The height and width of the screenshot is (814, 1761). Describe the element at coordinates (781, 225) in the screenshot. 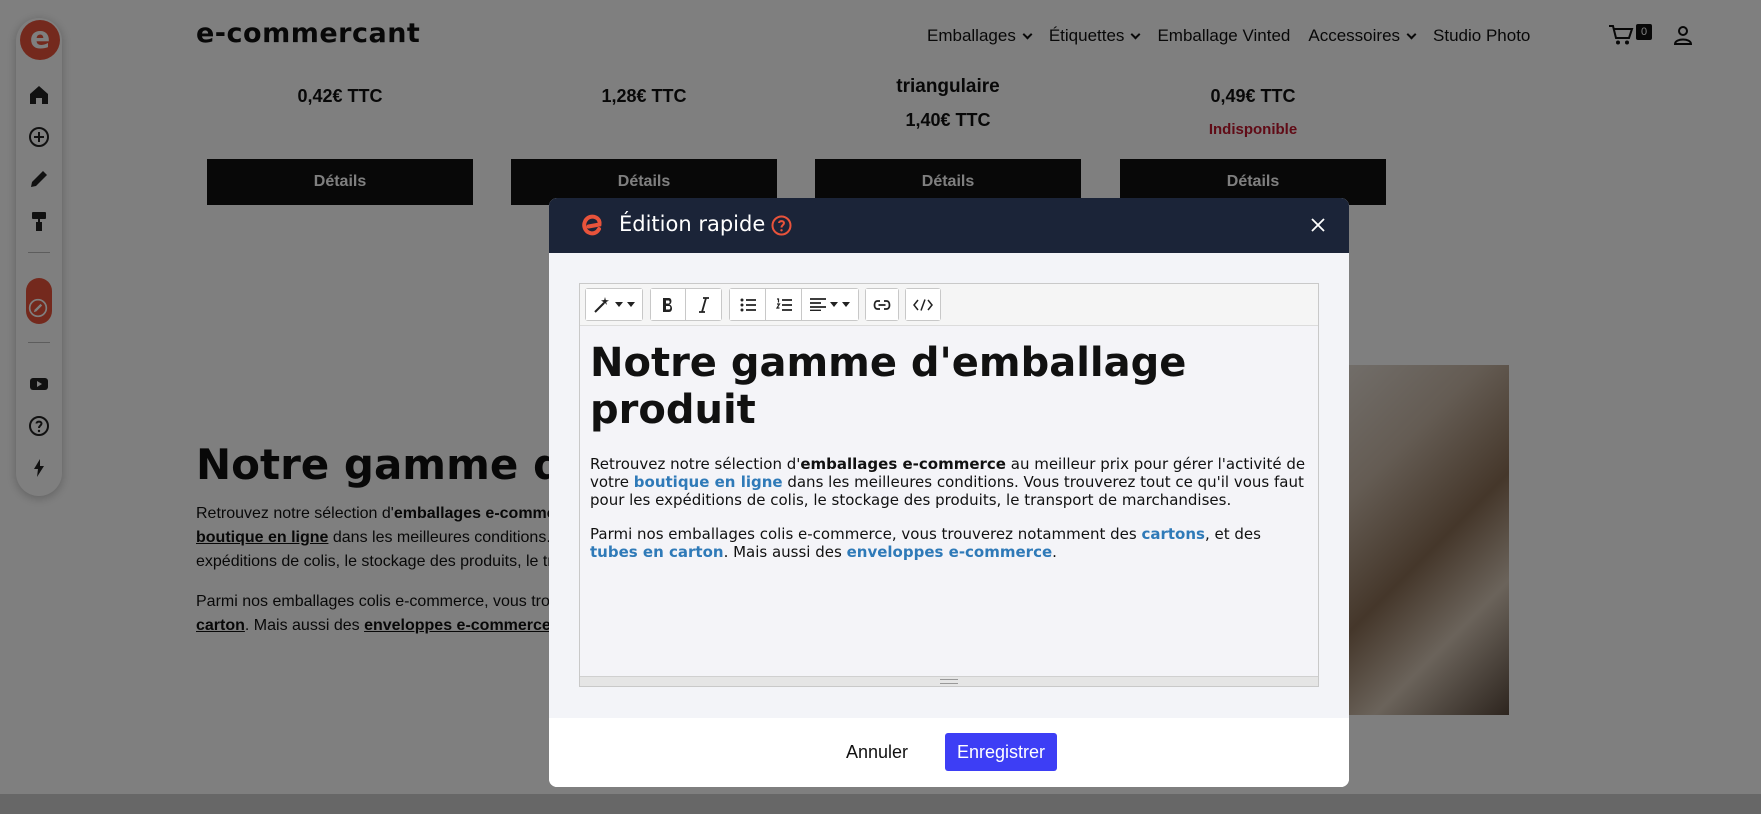

I see `help-icon` at that location.